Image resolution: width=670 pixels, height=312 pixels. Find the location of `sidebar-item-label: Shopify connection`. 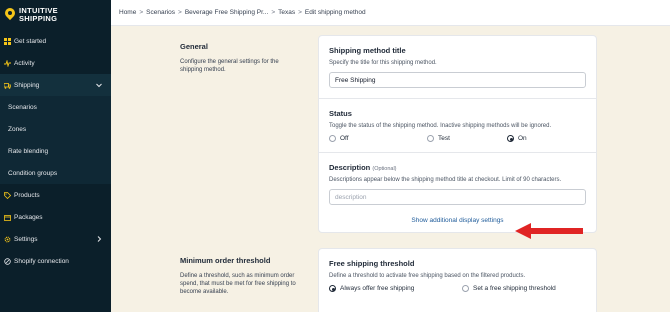

sidebar-item-label: Shopify connection is located at coordinates (41, 261).